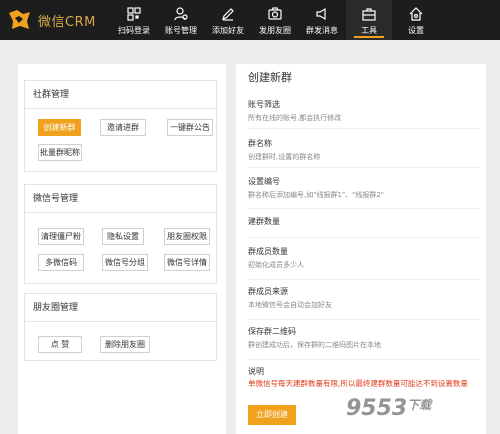  I want to click on moments-permission-button: 朋友圈权限, so click(187, 236).